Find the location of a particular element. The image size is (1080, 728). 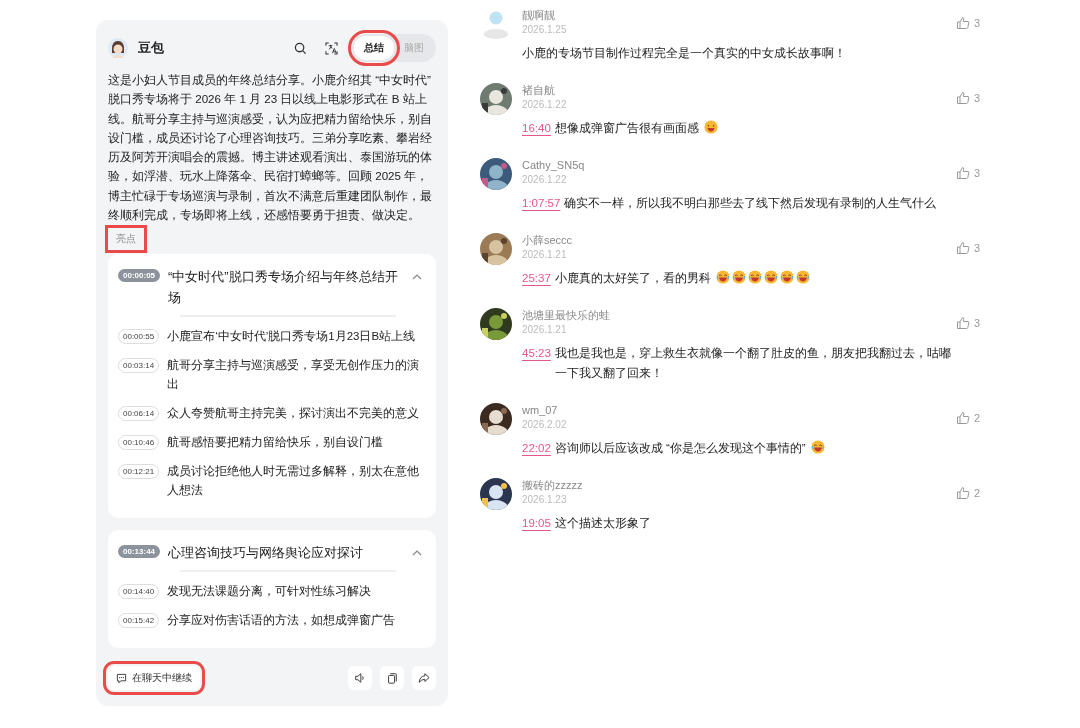

username: 小薛seccc is located at coordinates (739, 240).